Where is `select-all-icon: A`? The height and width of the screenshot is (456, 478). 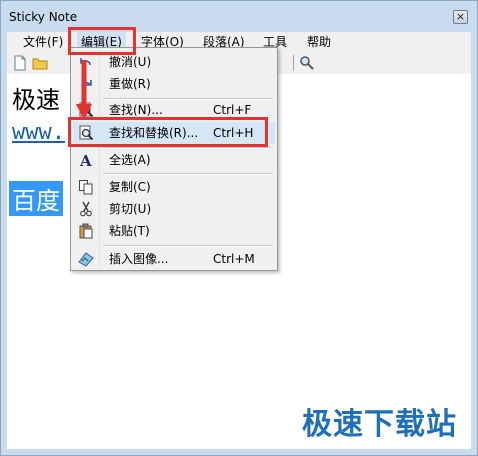
select-all-icon: A is located at coordinates (85, 160).